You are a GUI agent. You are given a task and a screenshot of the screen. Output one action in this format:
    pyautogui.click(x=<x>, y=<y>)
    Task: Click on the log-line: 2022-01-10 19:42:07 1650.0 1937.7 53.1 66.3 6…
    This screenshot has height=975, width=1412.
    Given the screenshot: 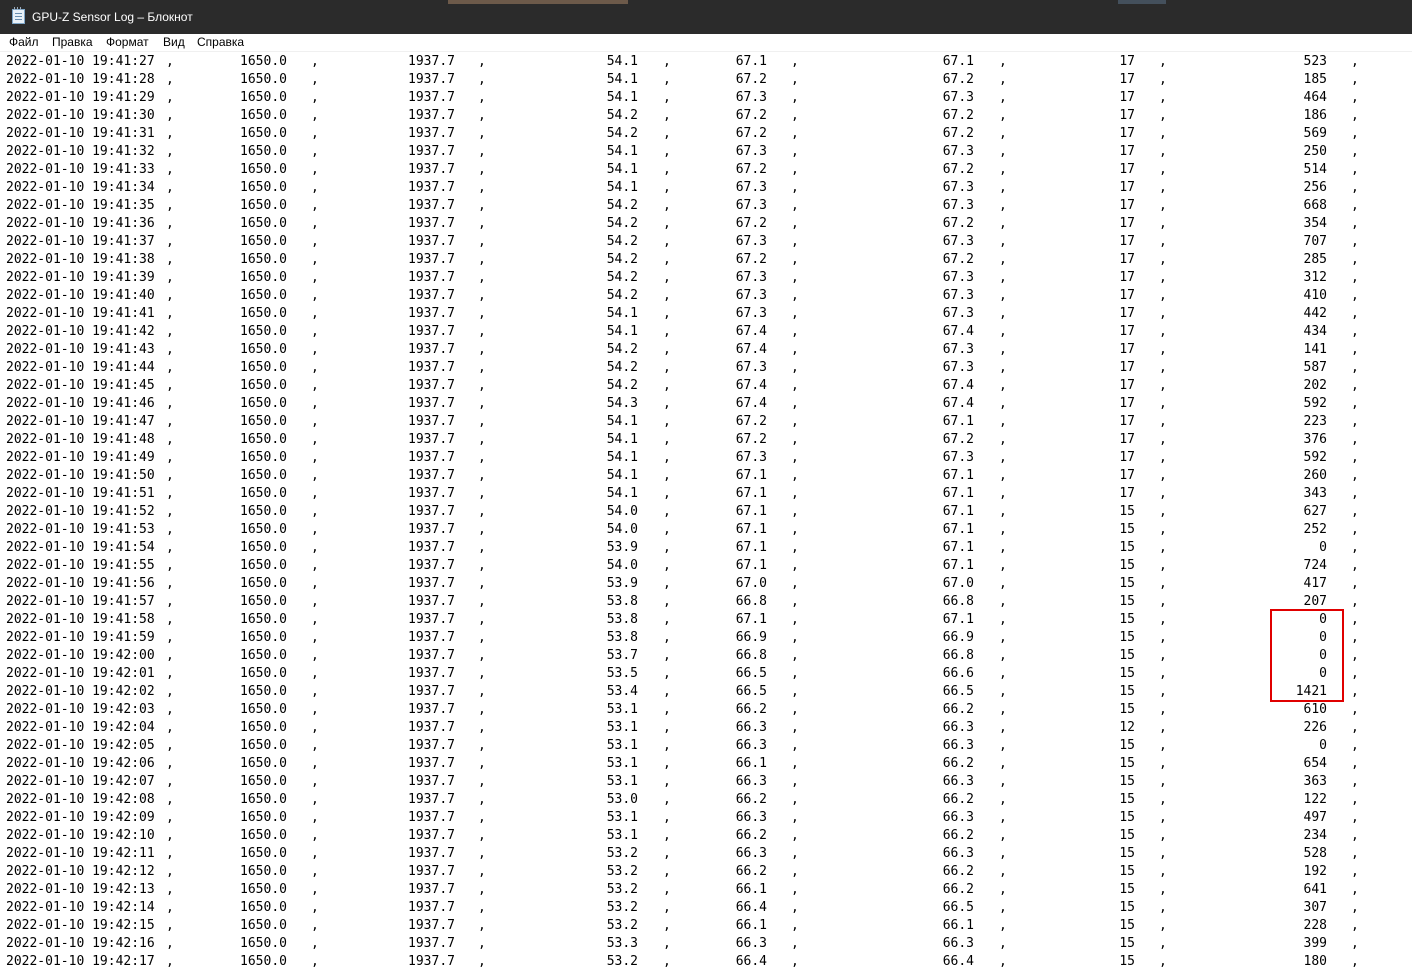 What is the action you would take?
    pyautogui.click(x=706, y=782)
    